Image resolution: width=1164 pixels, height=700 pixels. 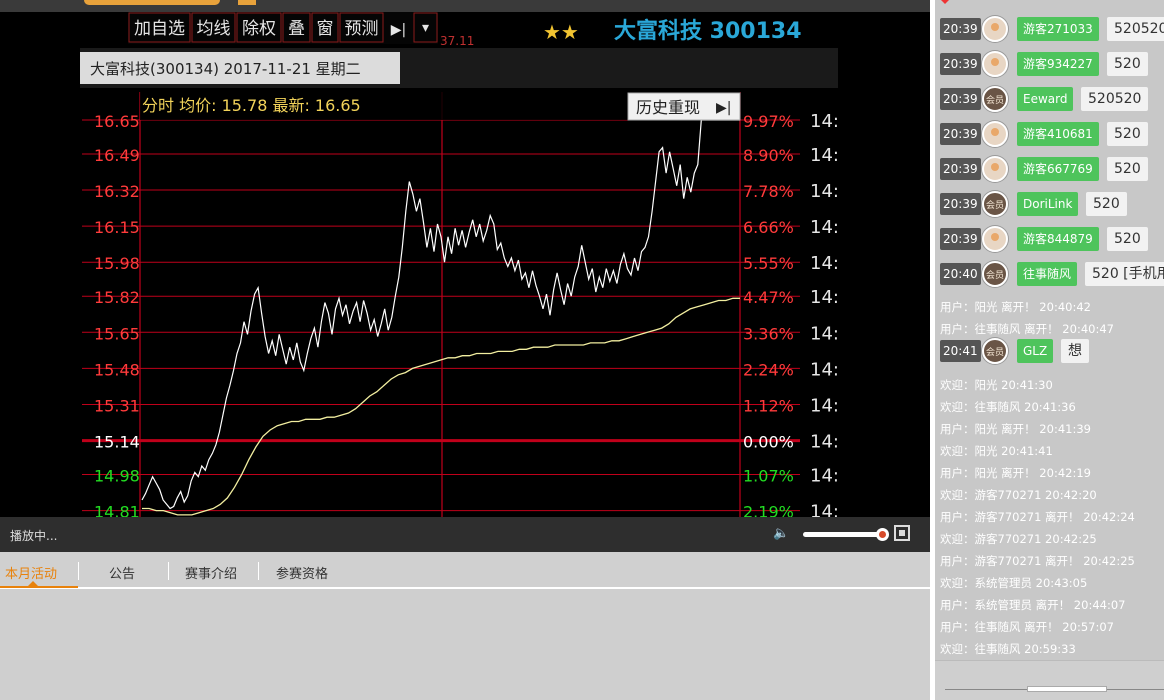 I want to click on system-message: 用户：系统管理员 离开！ 20:44:07, so click(x=1033, y=605).